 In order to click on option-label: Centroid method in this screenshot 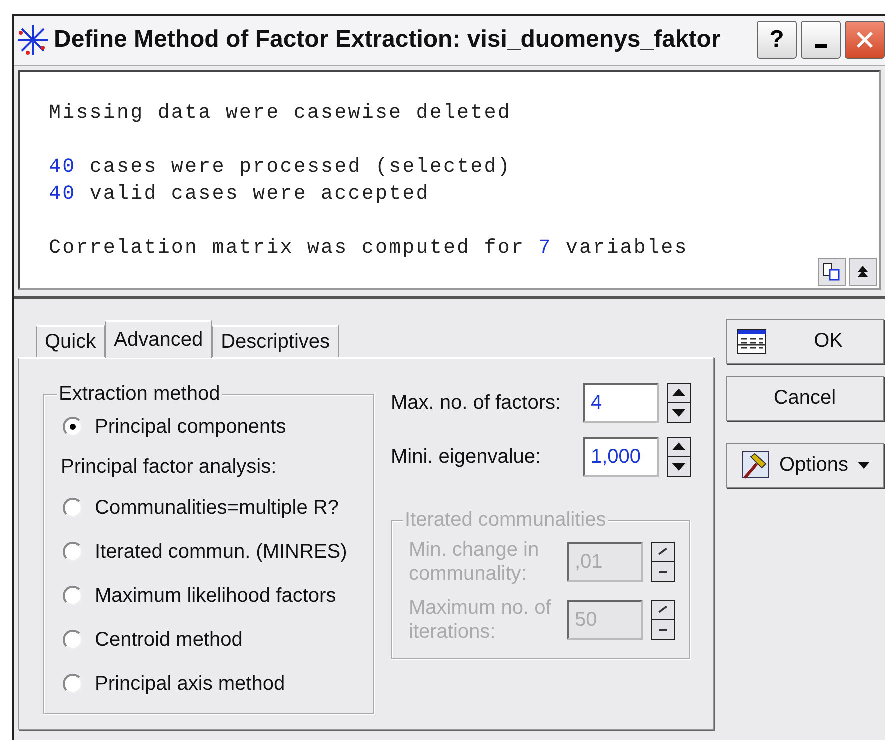, I will do `click(169, 640)`.